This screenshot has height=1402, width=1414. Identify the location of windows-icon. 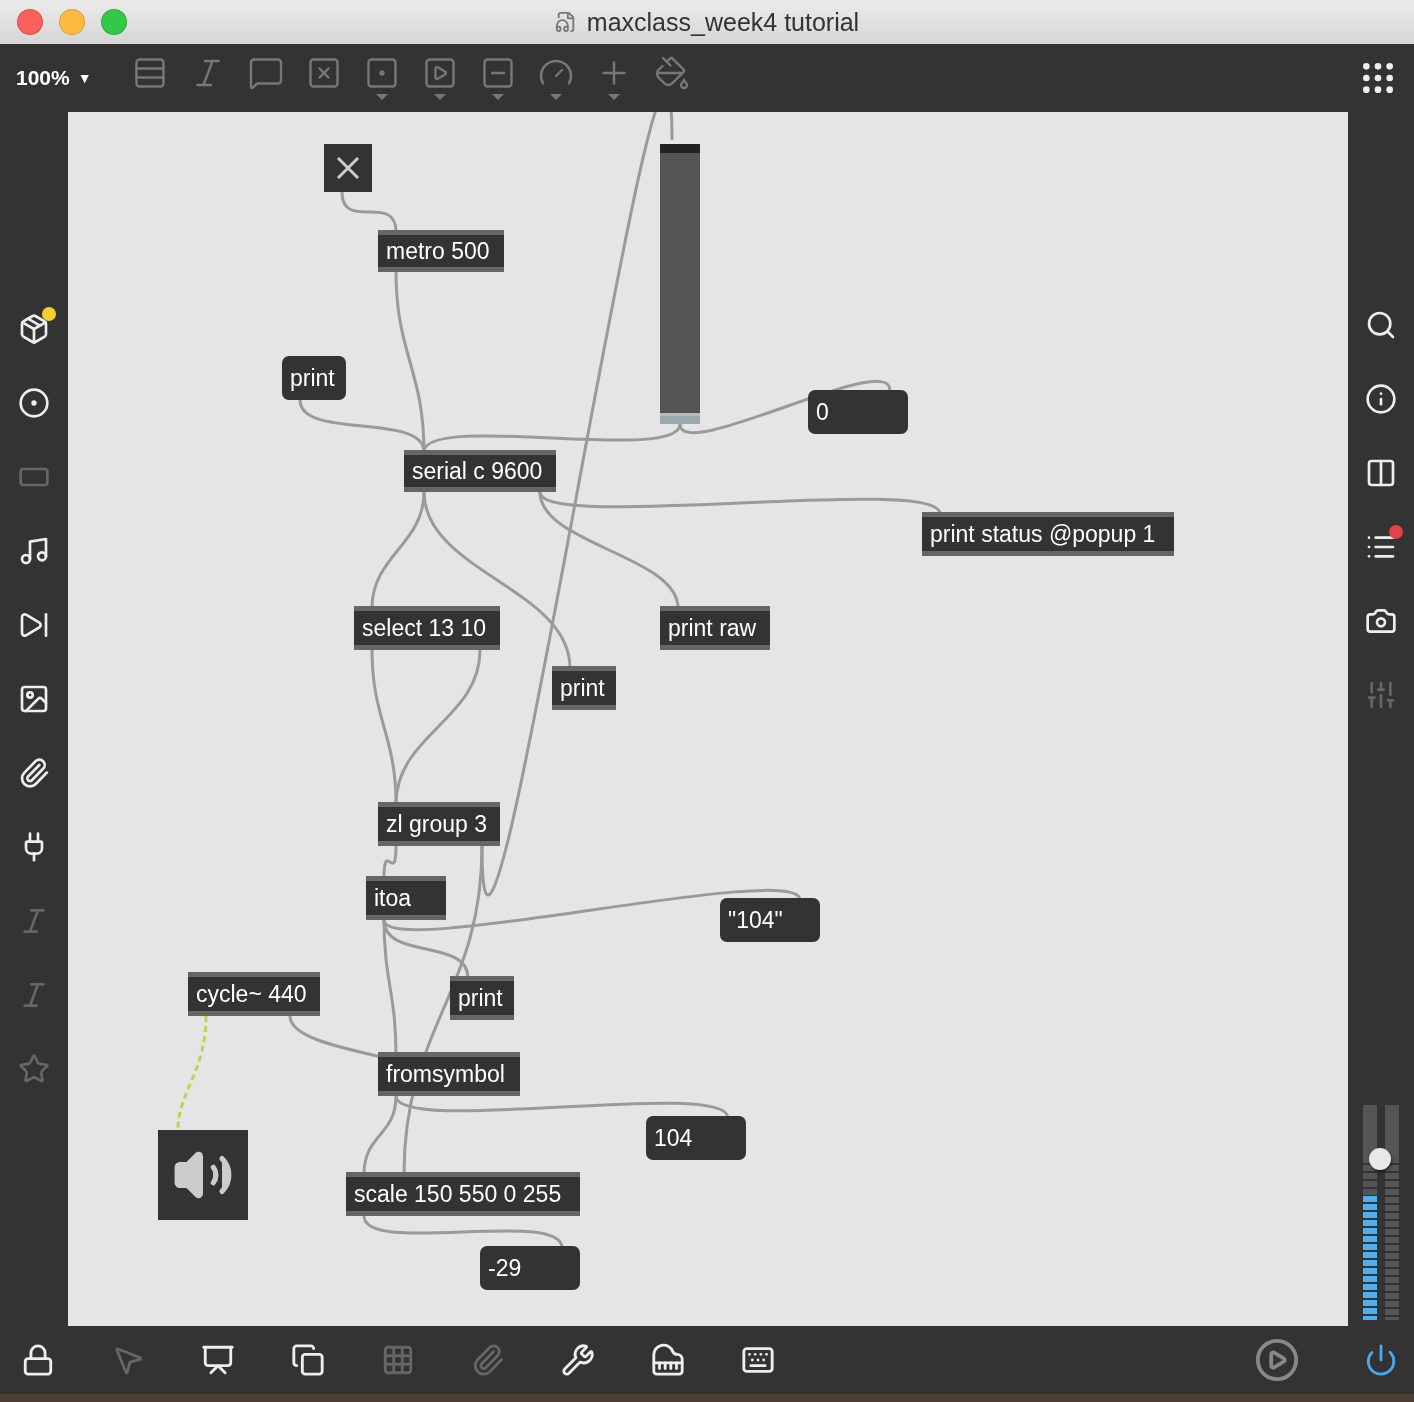
(308, 1360).